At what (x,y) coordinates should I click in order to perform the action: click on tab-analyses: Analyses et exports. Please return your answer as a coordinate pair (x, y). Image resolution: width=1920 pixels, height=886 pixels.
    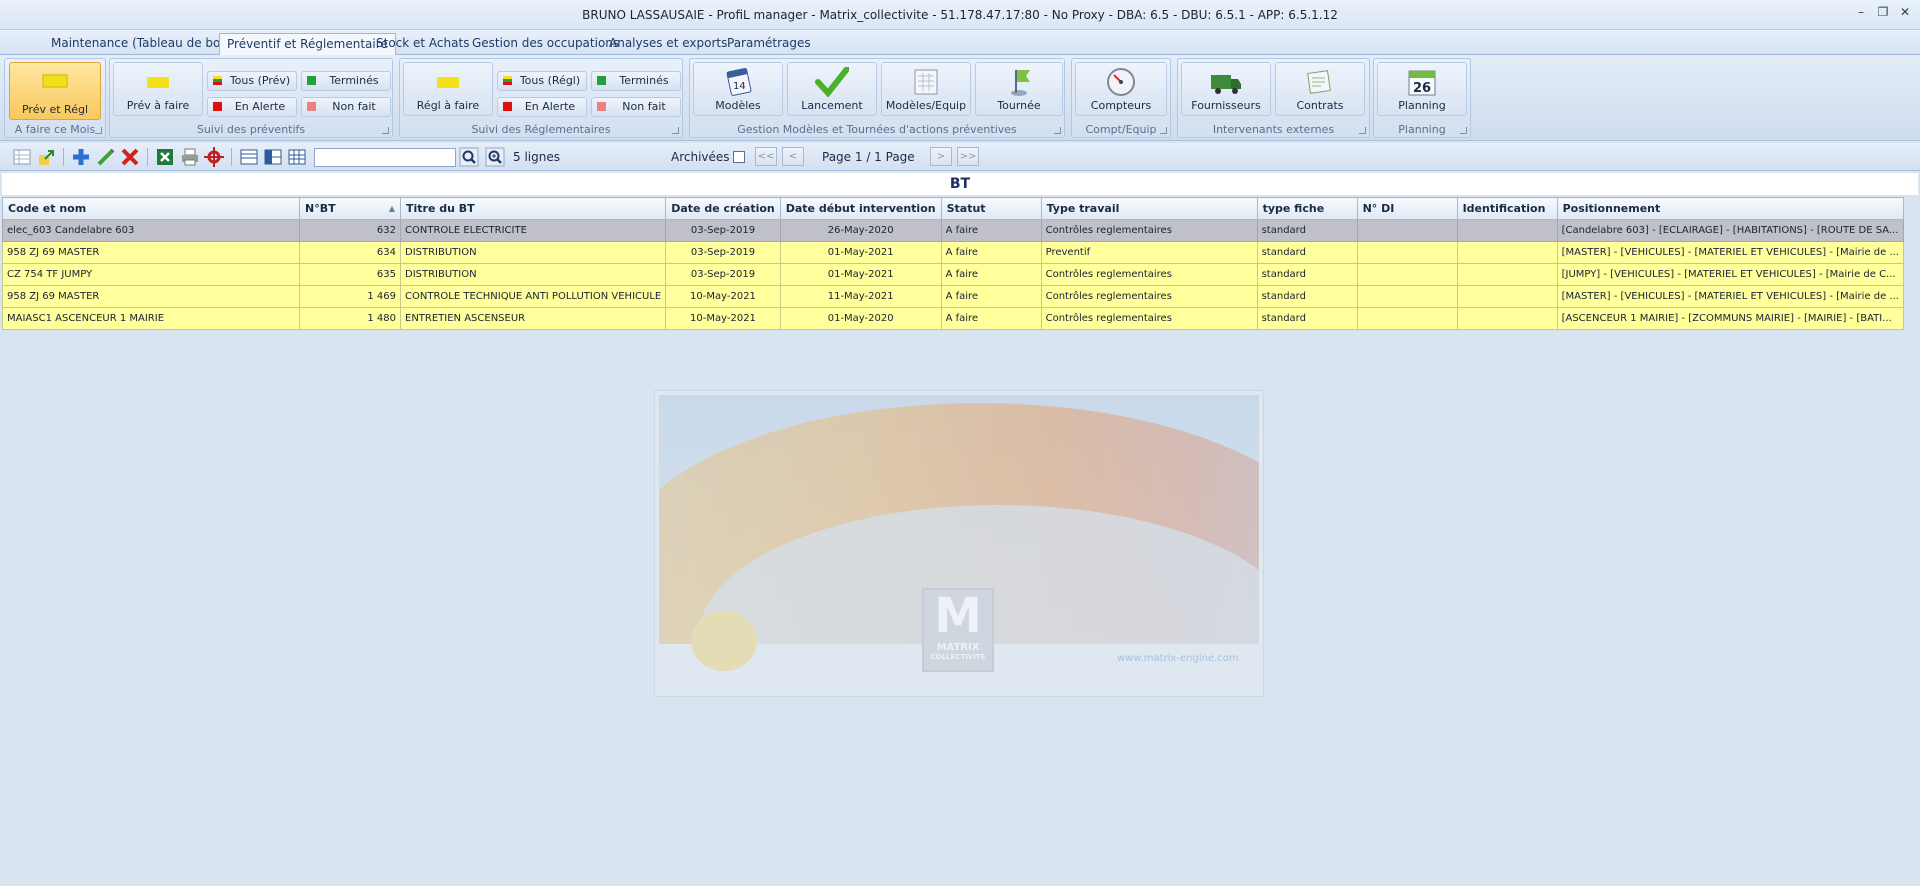
    Looking at the image, I should click on (668, 44).